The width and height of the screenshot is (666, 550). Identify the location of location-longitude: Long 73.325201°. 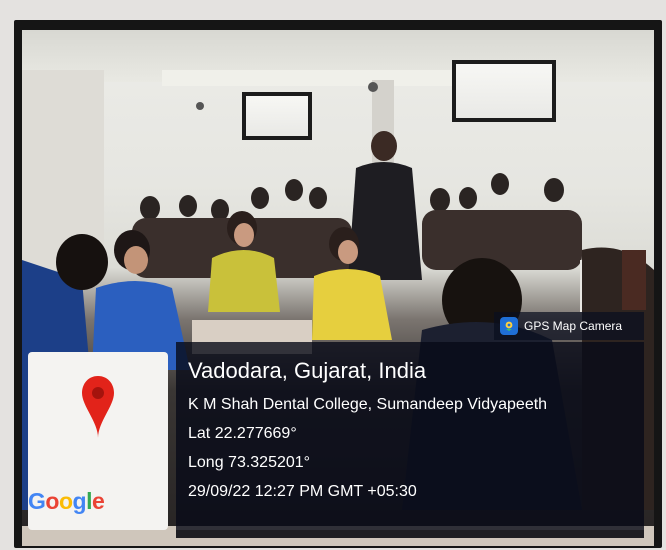
(249, 462).